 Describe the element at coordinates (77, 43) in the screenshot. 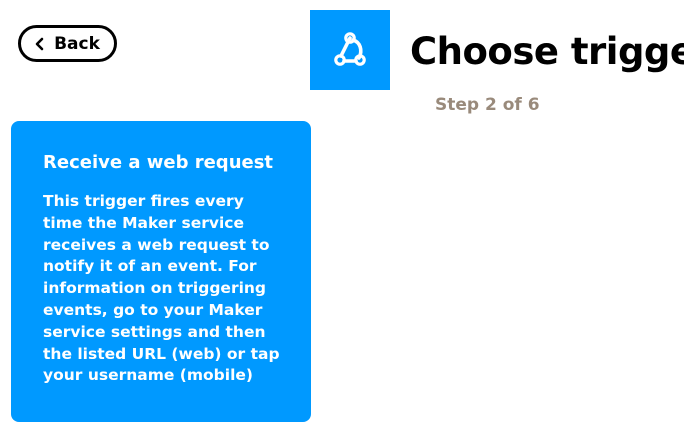

I see `back-button-label: Back` at that location.